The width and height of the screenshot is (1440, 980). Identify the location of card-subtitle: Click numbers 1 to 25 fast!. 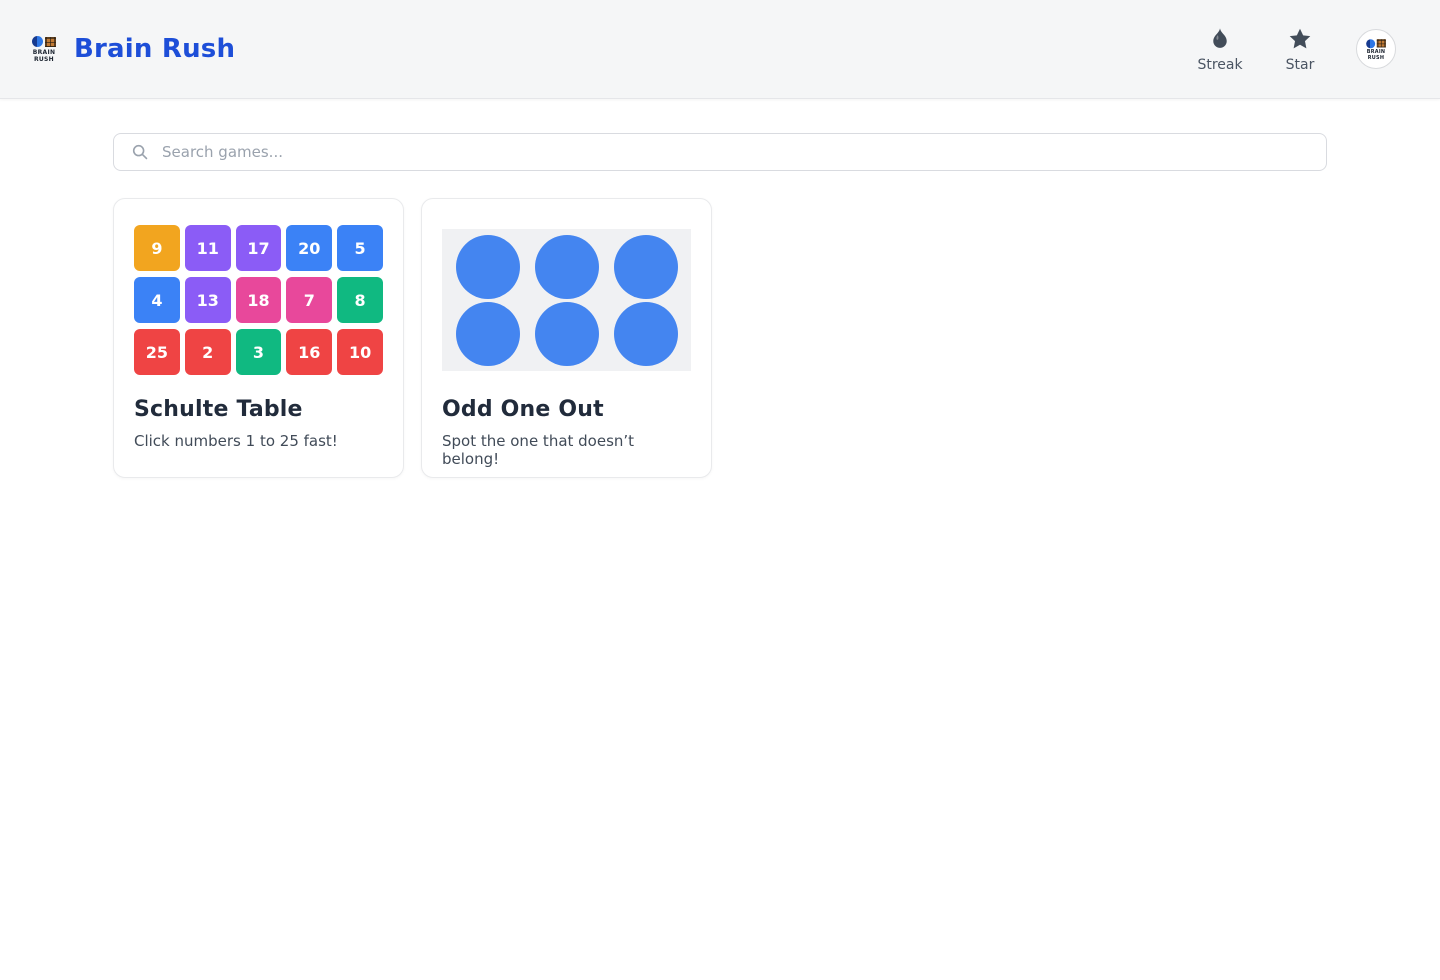
(236, 441).